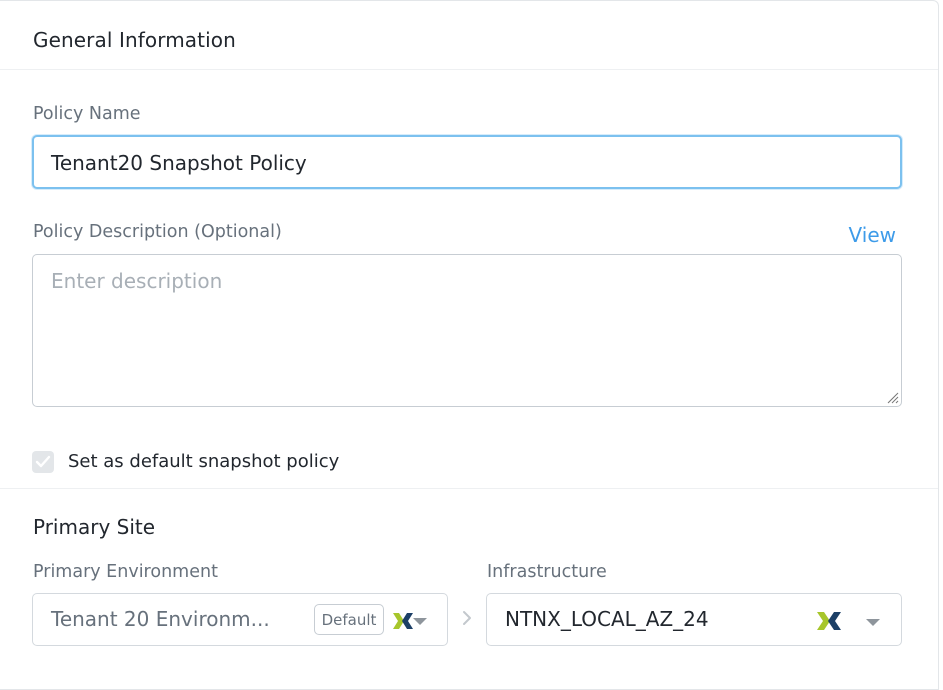 The height and width of the screenshot is (690, 943). What do you see at coordinates (134, 40) in the screenshot?
I see `general-info-title: General Information` at bounding box center [134, 40].